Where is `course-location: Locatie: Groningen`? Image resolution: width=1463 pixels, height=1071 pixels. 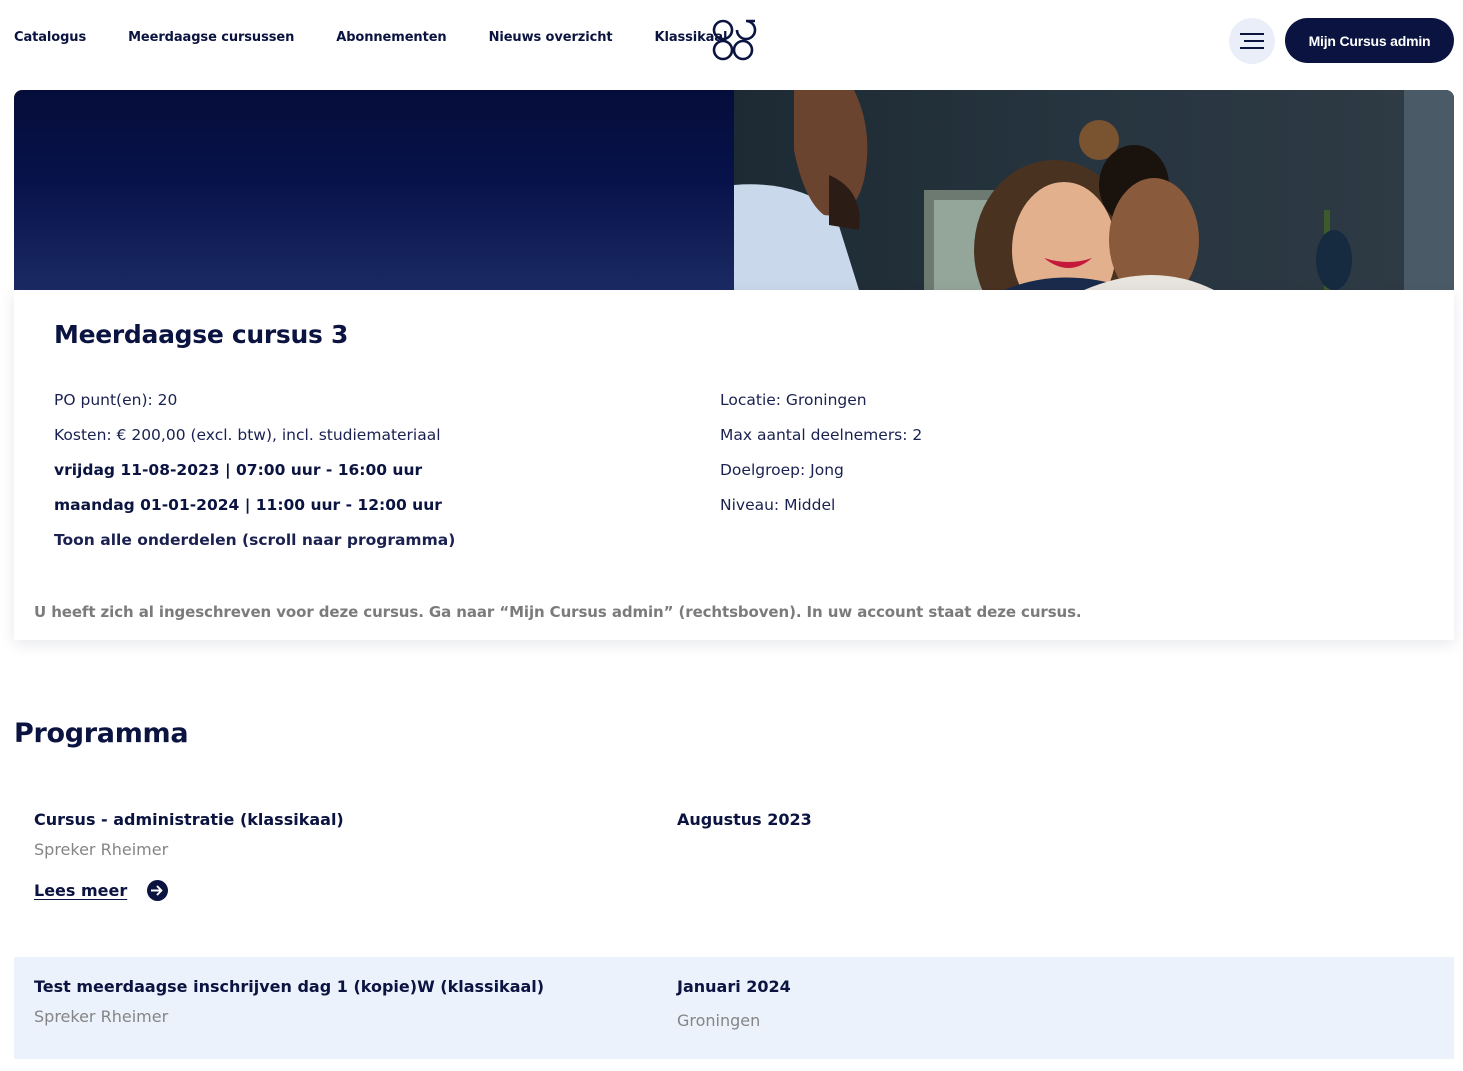 course-location: Locatie: Groningen is located at coordinates (793, 400).